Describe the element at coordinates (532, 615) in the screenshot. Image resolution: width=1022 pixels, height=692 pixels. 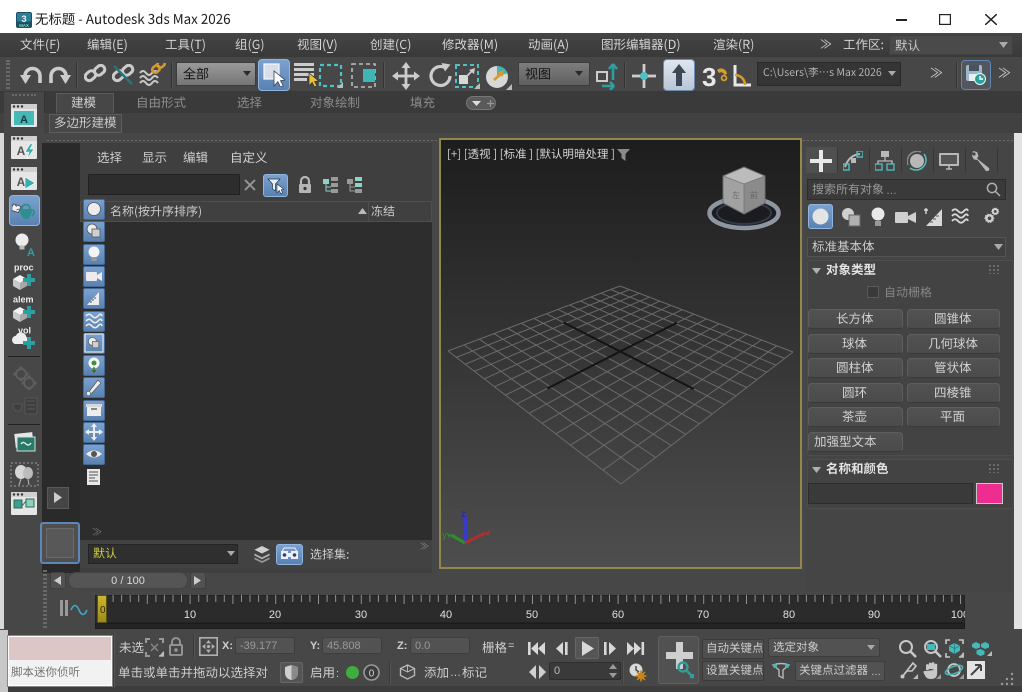
I see `svg-text: 50` at that location.